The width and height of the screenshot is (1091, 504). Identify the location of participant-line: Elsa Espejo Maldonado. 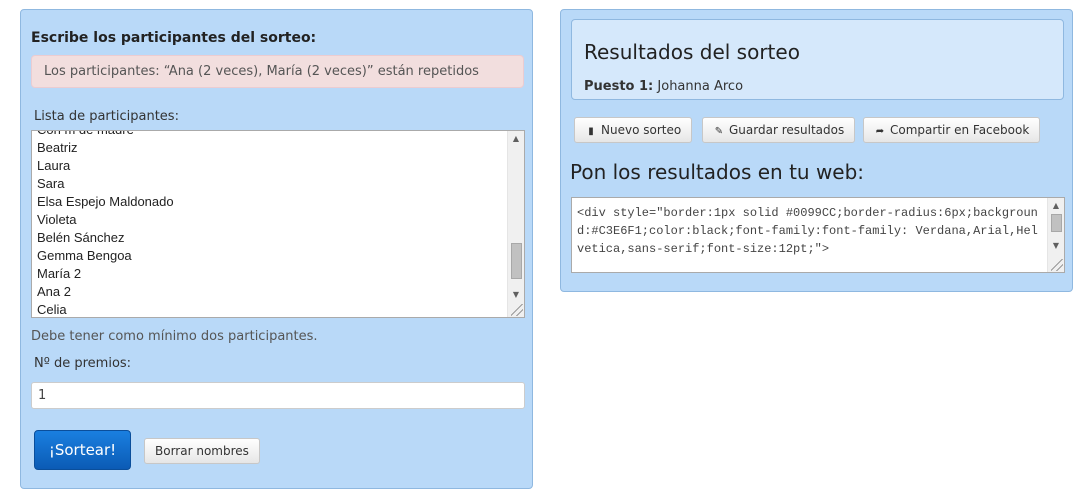
(105, 201).